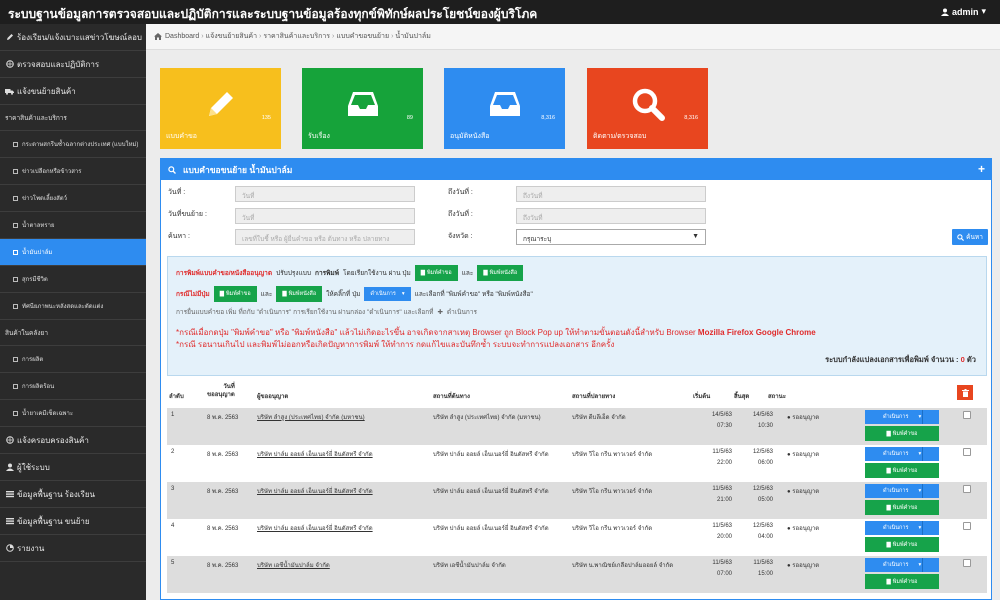  What do you see at coordinates (362, 108) in the screenshot?
I see `tile-received: 89 รับเรื่อง` at bounding box center [362, 108].